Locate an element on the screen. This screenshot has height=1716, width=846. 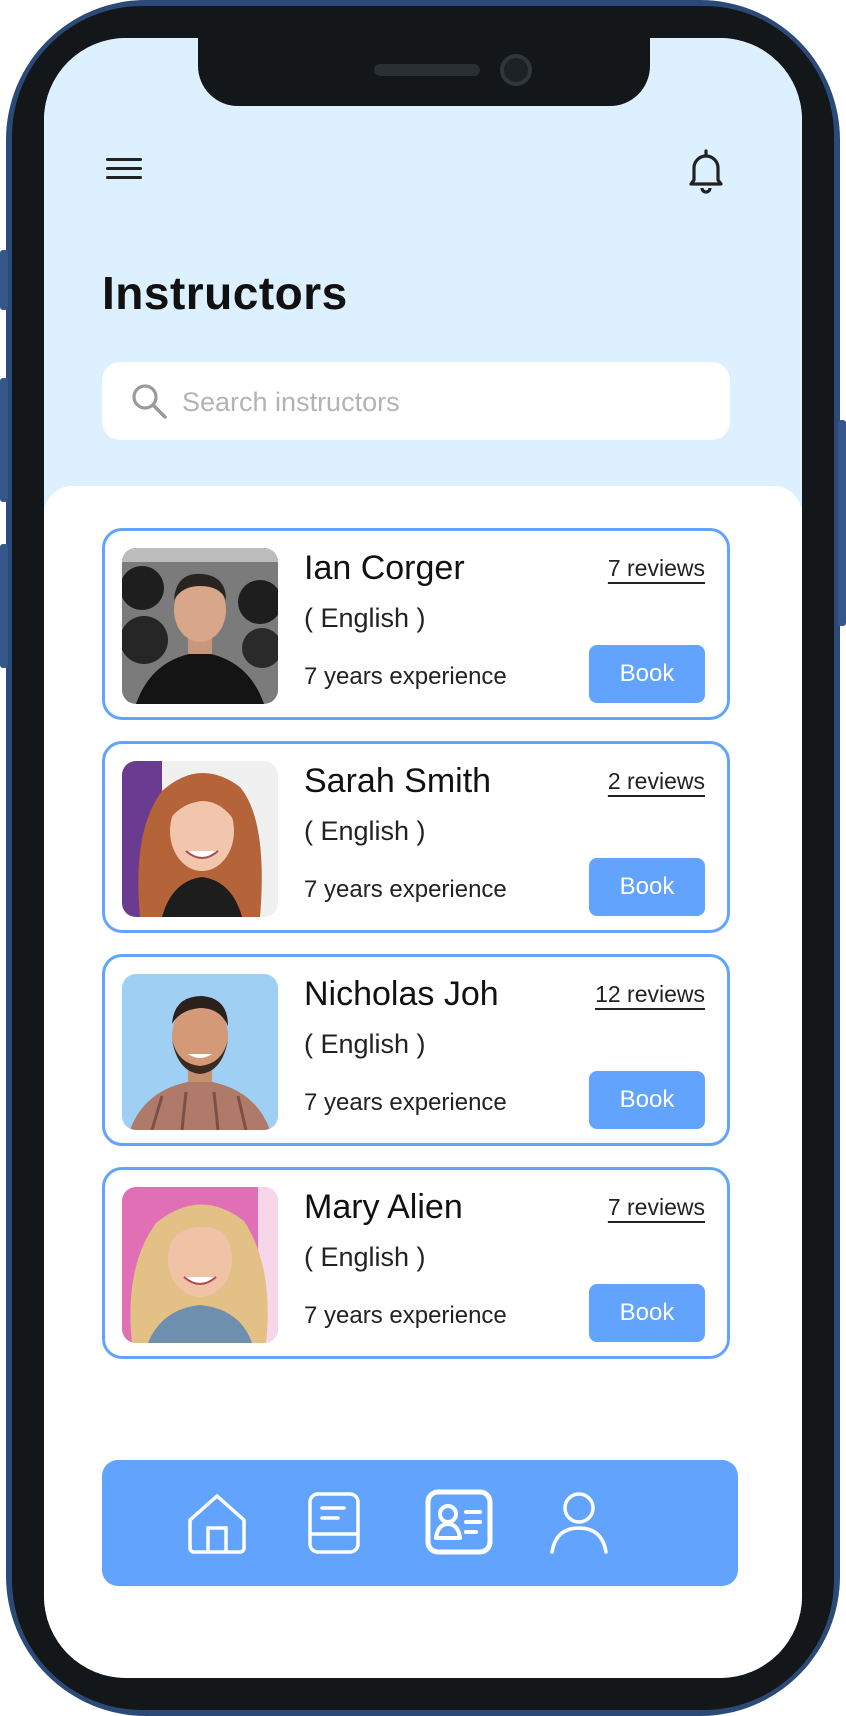
front-camera is located at coordinates (516, 70).